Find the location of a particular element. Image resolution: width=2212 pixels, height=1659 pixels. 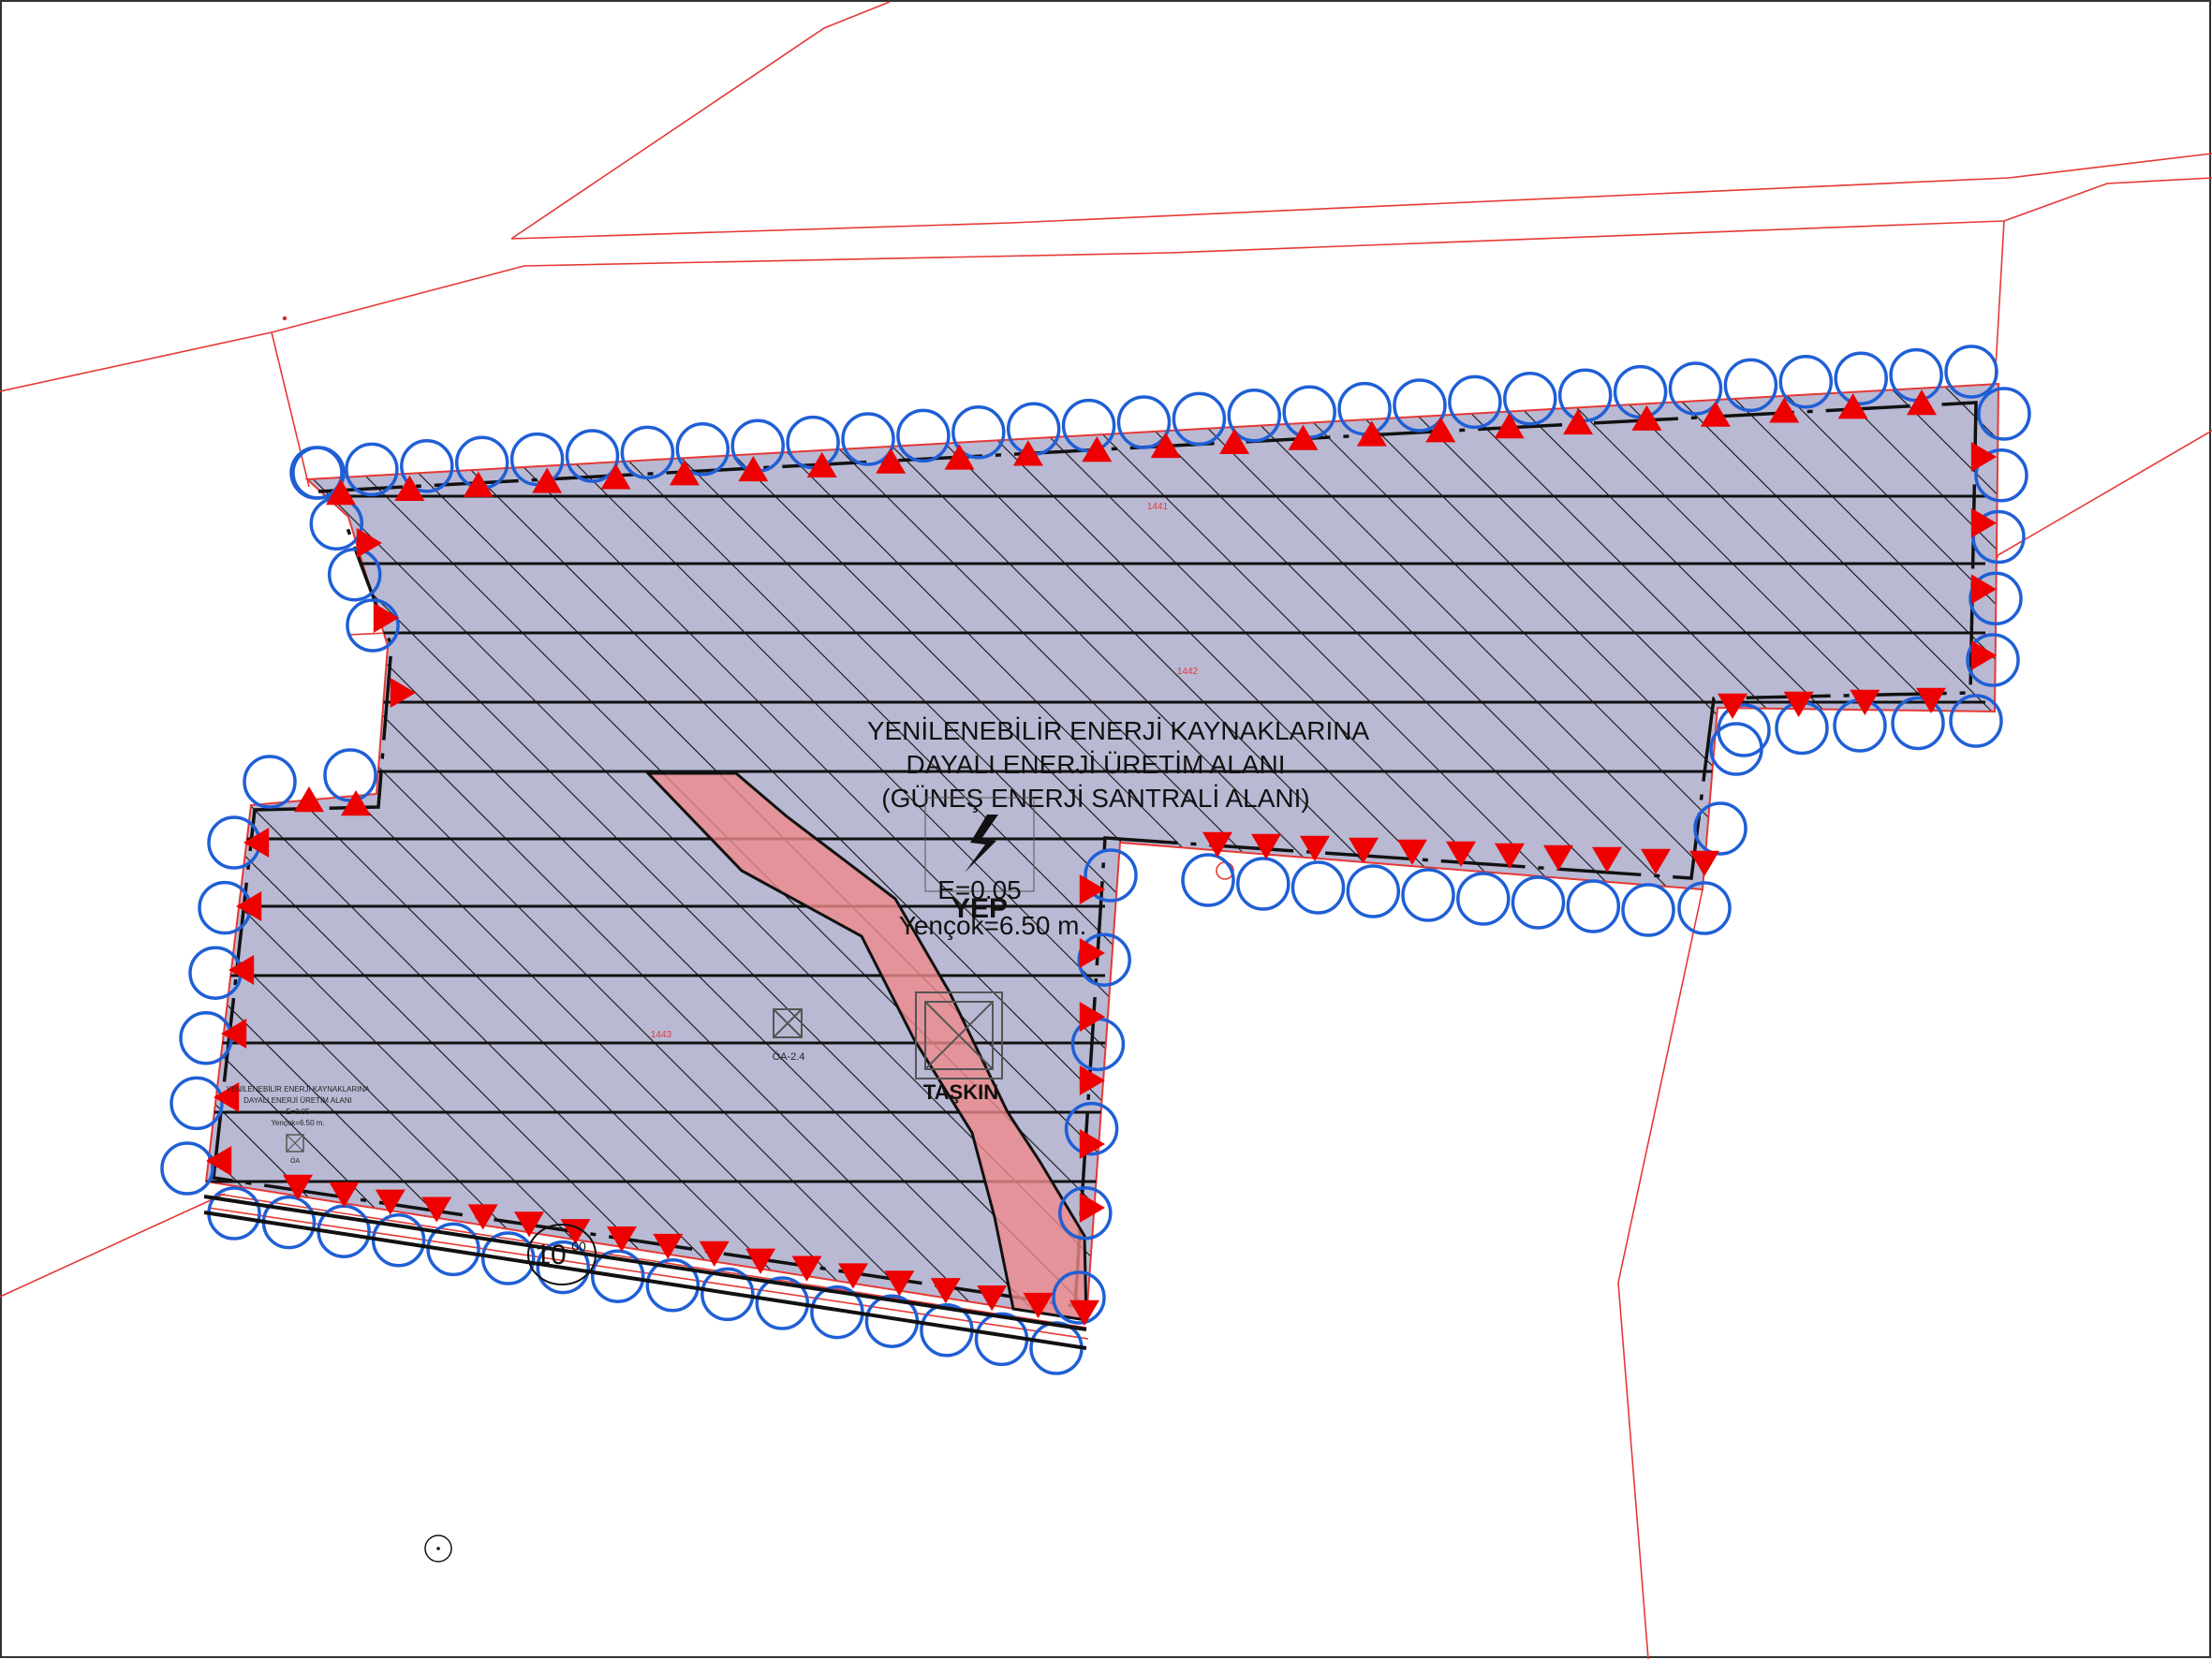

setback-value: 10 is located at coordinates (550, 1255).